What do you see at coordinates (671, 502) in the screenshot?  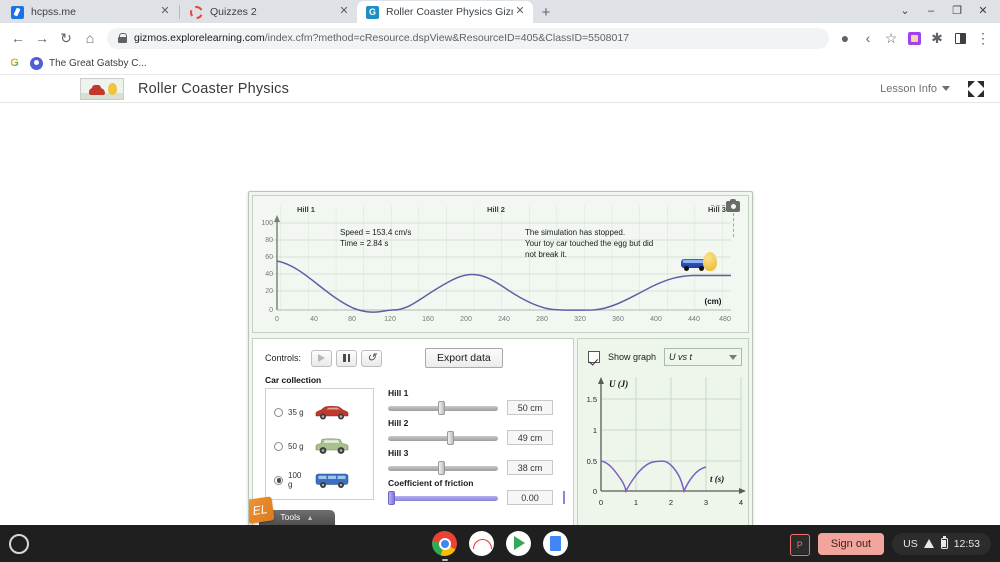 I see `svg-text: 2` at bounding box center [671, 502].